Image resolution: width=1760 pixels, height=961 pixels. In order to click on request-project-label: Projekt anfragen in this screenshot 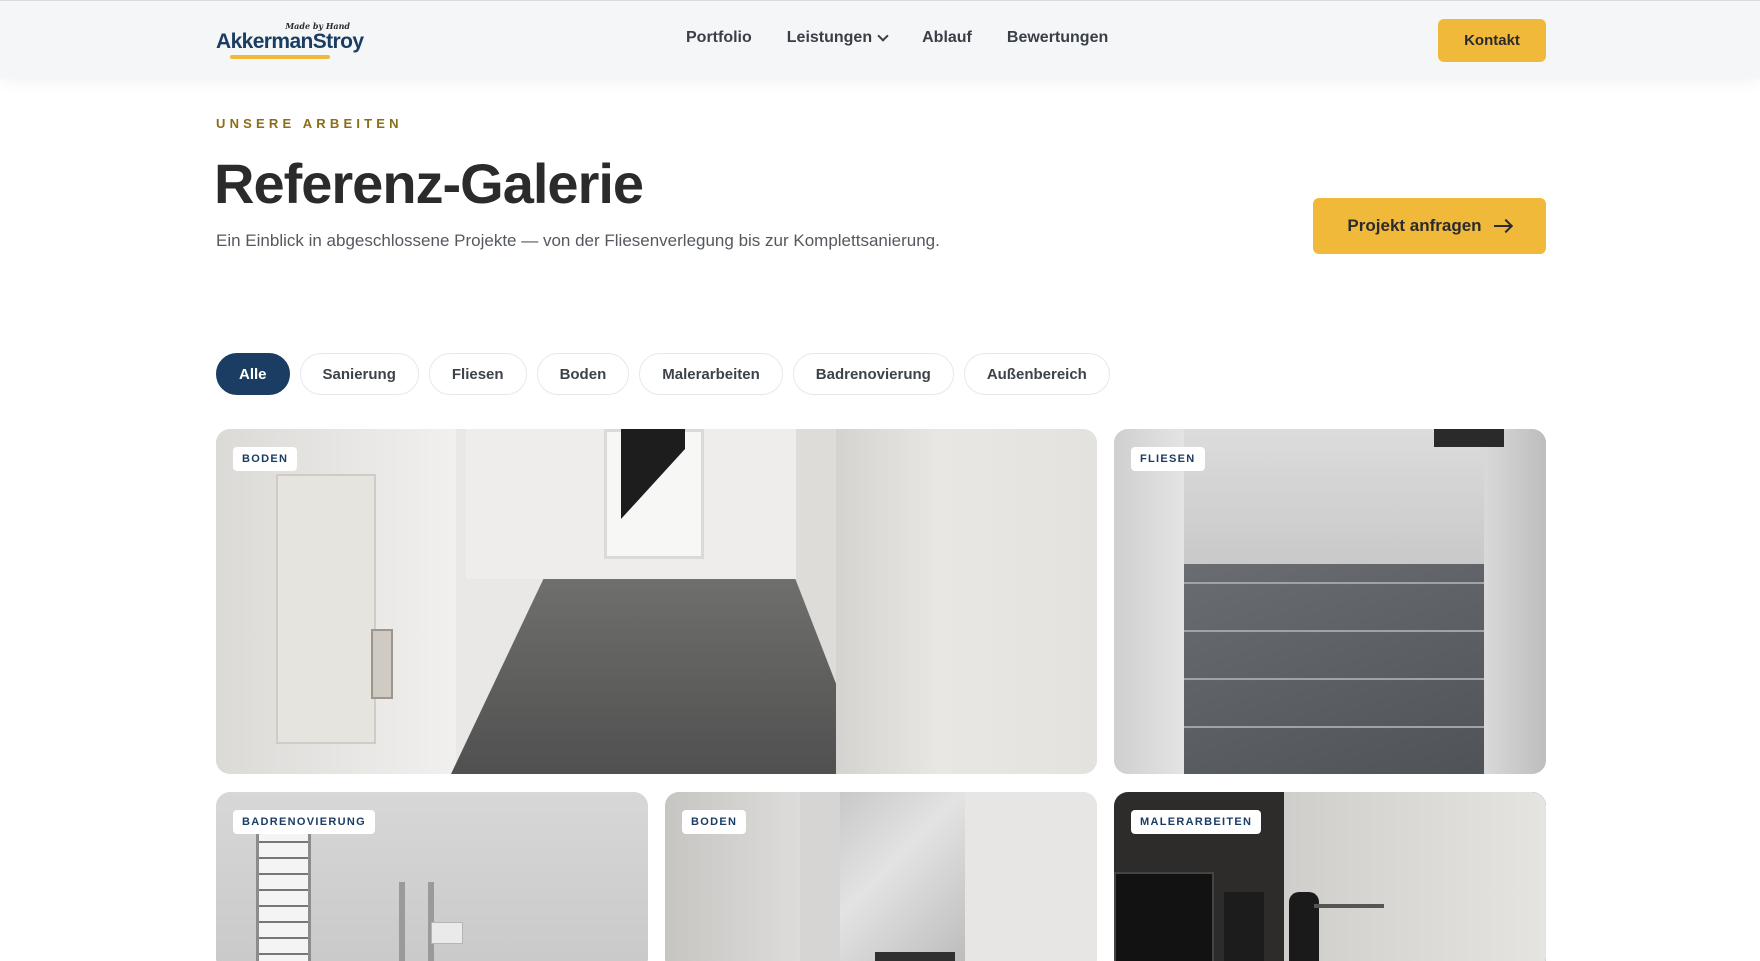, I will do `click(1414, 225)`.